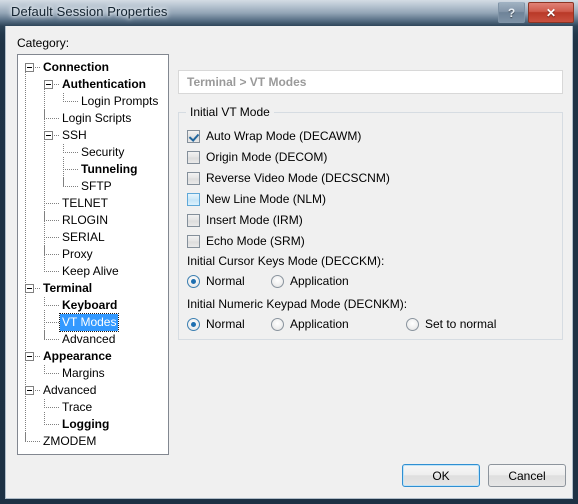  I want to click on ok-button: OK, so click(441, 475).